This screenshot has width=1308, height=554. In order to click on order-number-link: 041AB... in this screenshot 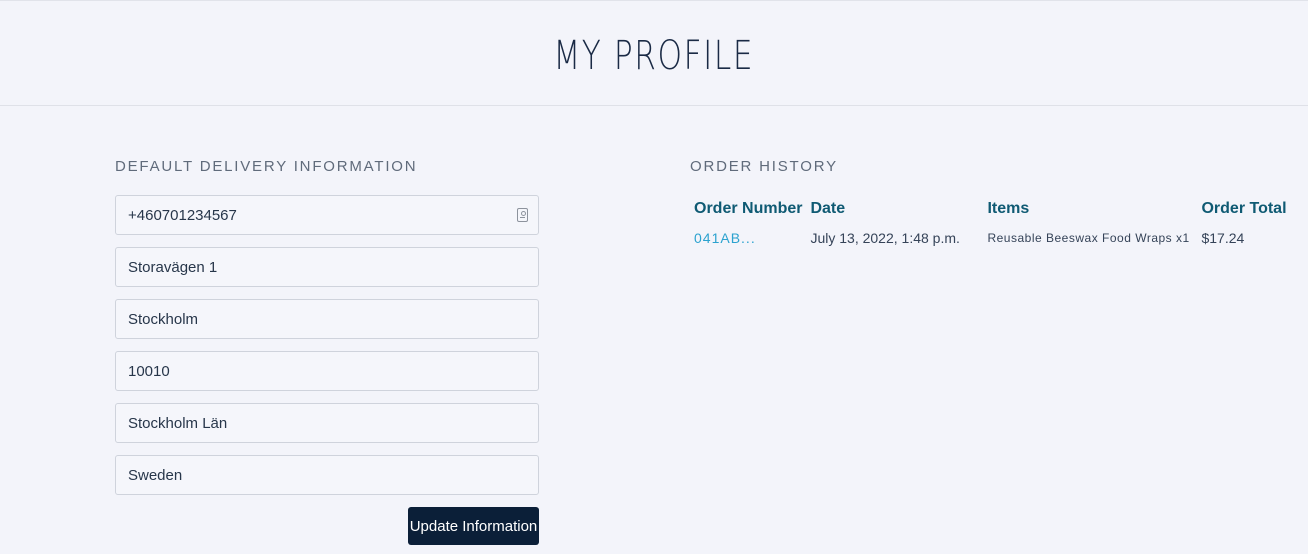, I will do `click(725, 238)`.